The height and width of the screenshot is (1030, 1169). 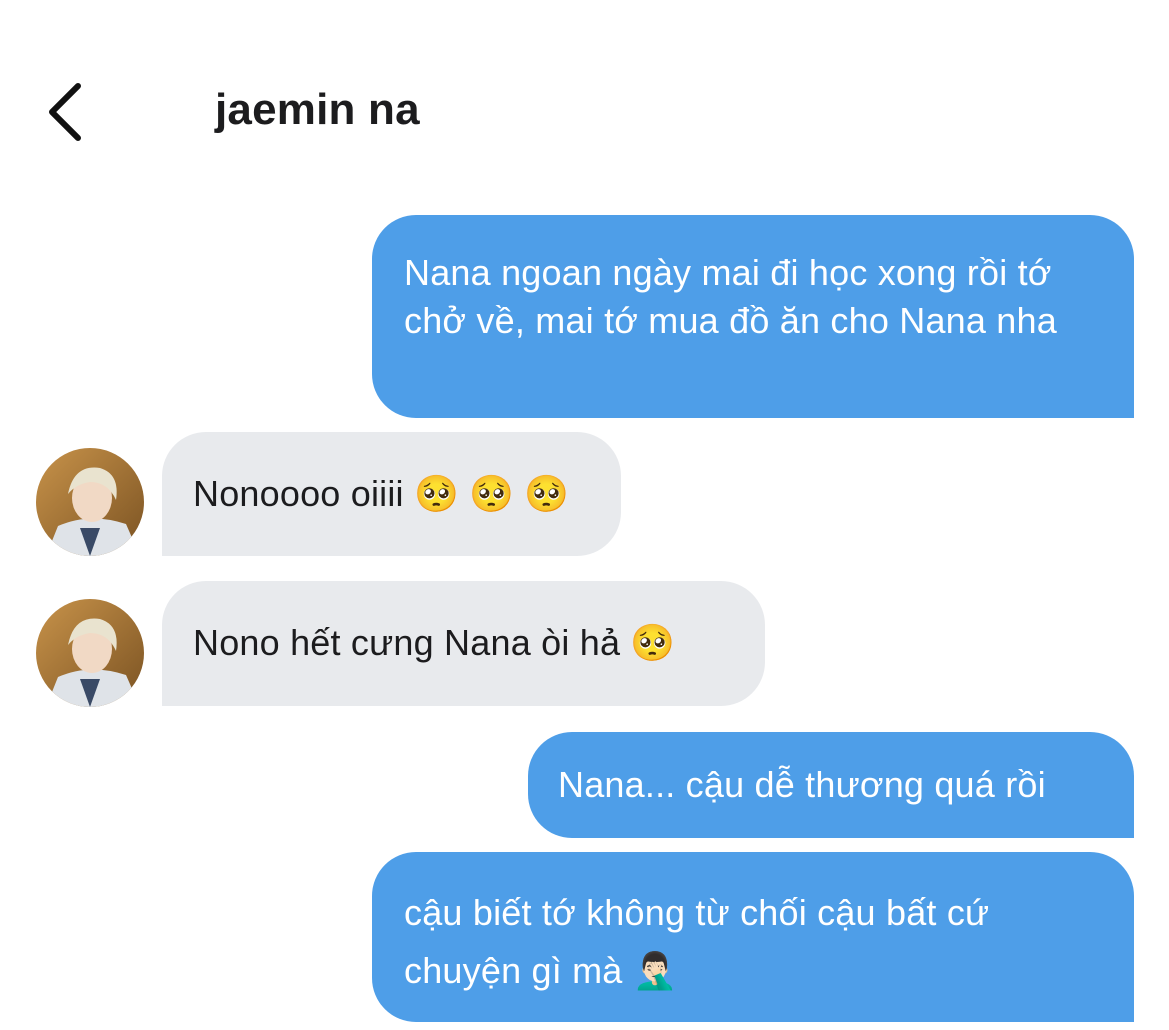 What do you see at coordinates (381, 493) in the screenshot?
I see `message-text: Nonoooo oiiii 🥺 🥺 🥺` at bounding box center [381, 493].